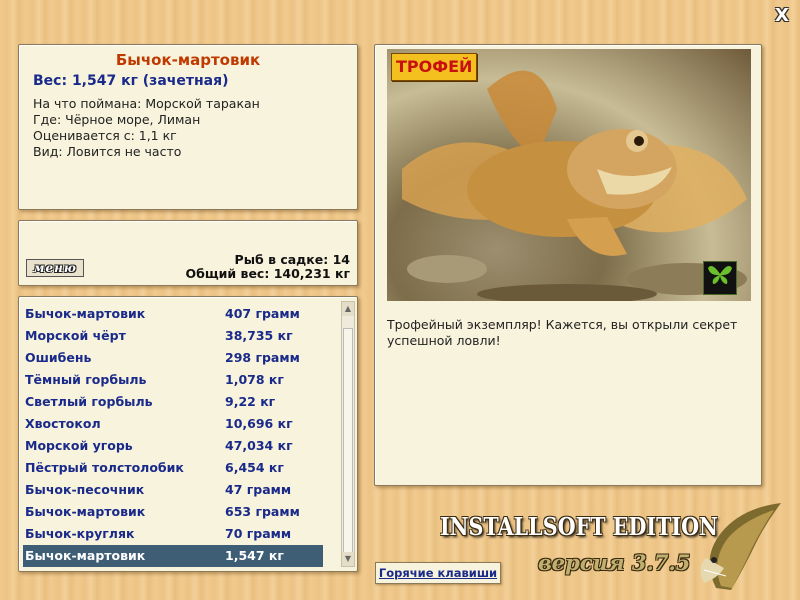  What do you see at coordinates (58, 357) in the screenshot?
I see `catch-fish-name: Ошибень` at bounding box center [58, 357].